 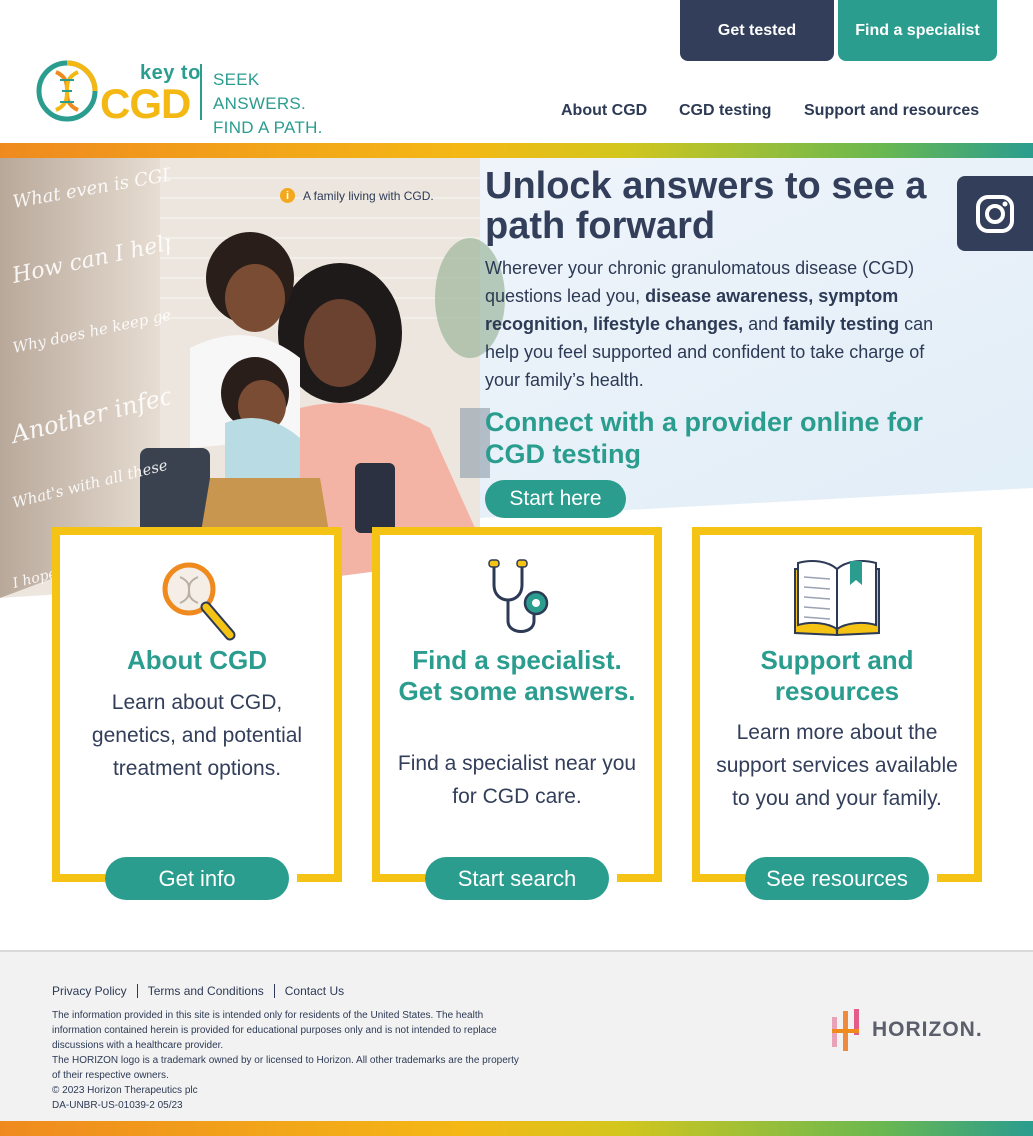 What do you see at coordinates (196, 98) in the screenshot?
I see `key-to-cgd-logo: key to CGD SEEK ANSWERS. FIND A PATH.` at bounding box center [196, 98].